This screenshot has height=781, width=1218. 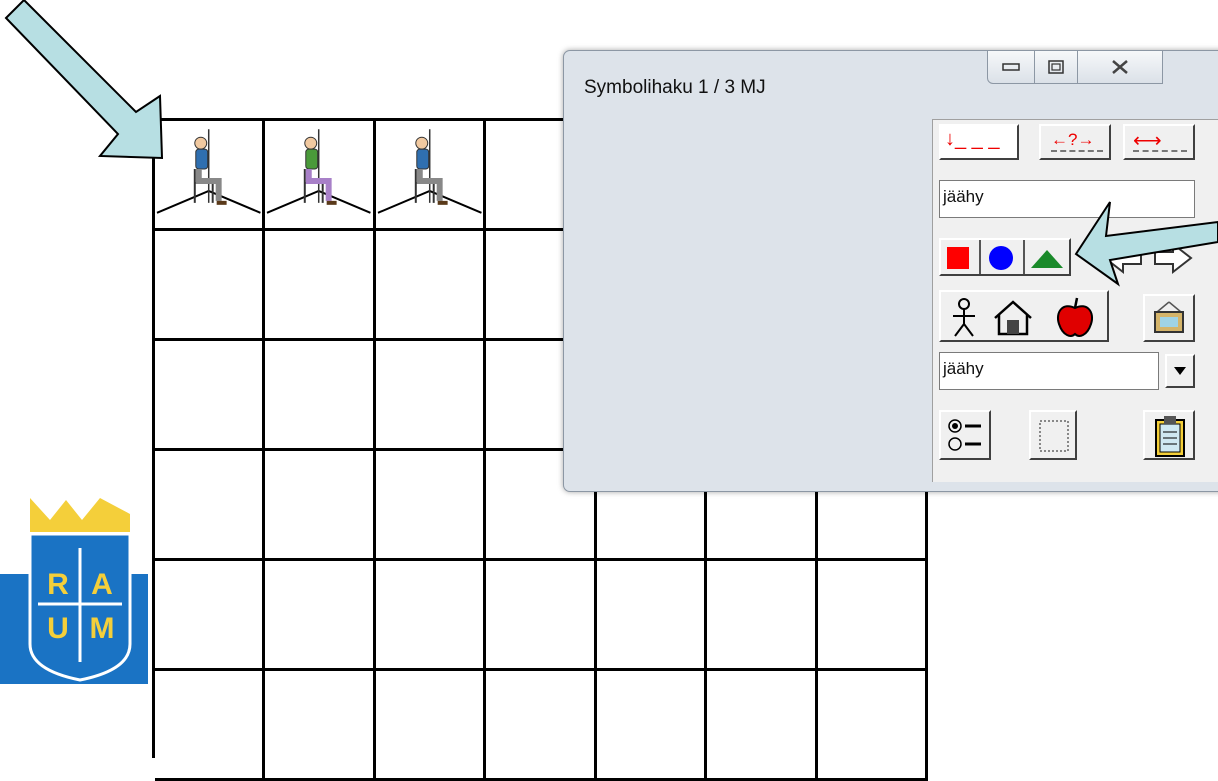 I want to click on category-select: jäähy, so click(x=1049, y=371).